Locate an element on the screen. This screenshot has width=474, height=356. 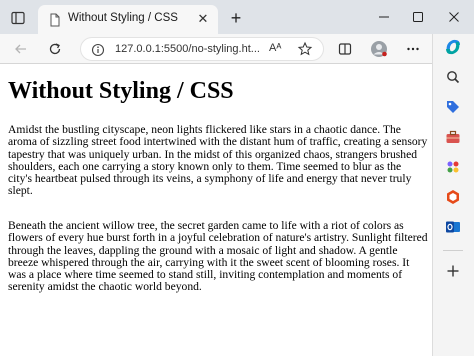
sidebar-divider is located at coordinates (453, 250).